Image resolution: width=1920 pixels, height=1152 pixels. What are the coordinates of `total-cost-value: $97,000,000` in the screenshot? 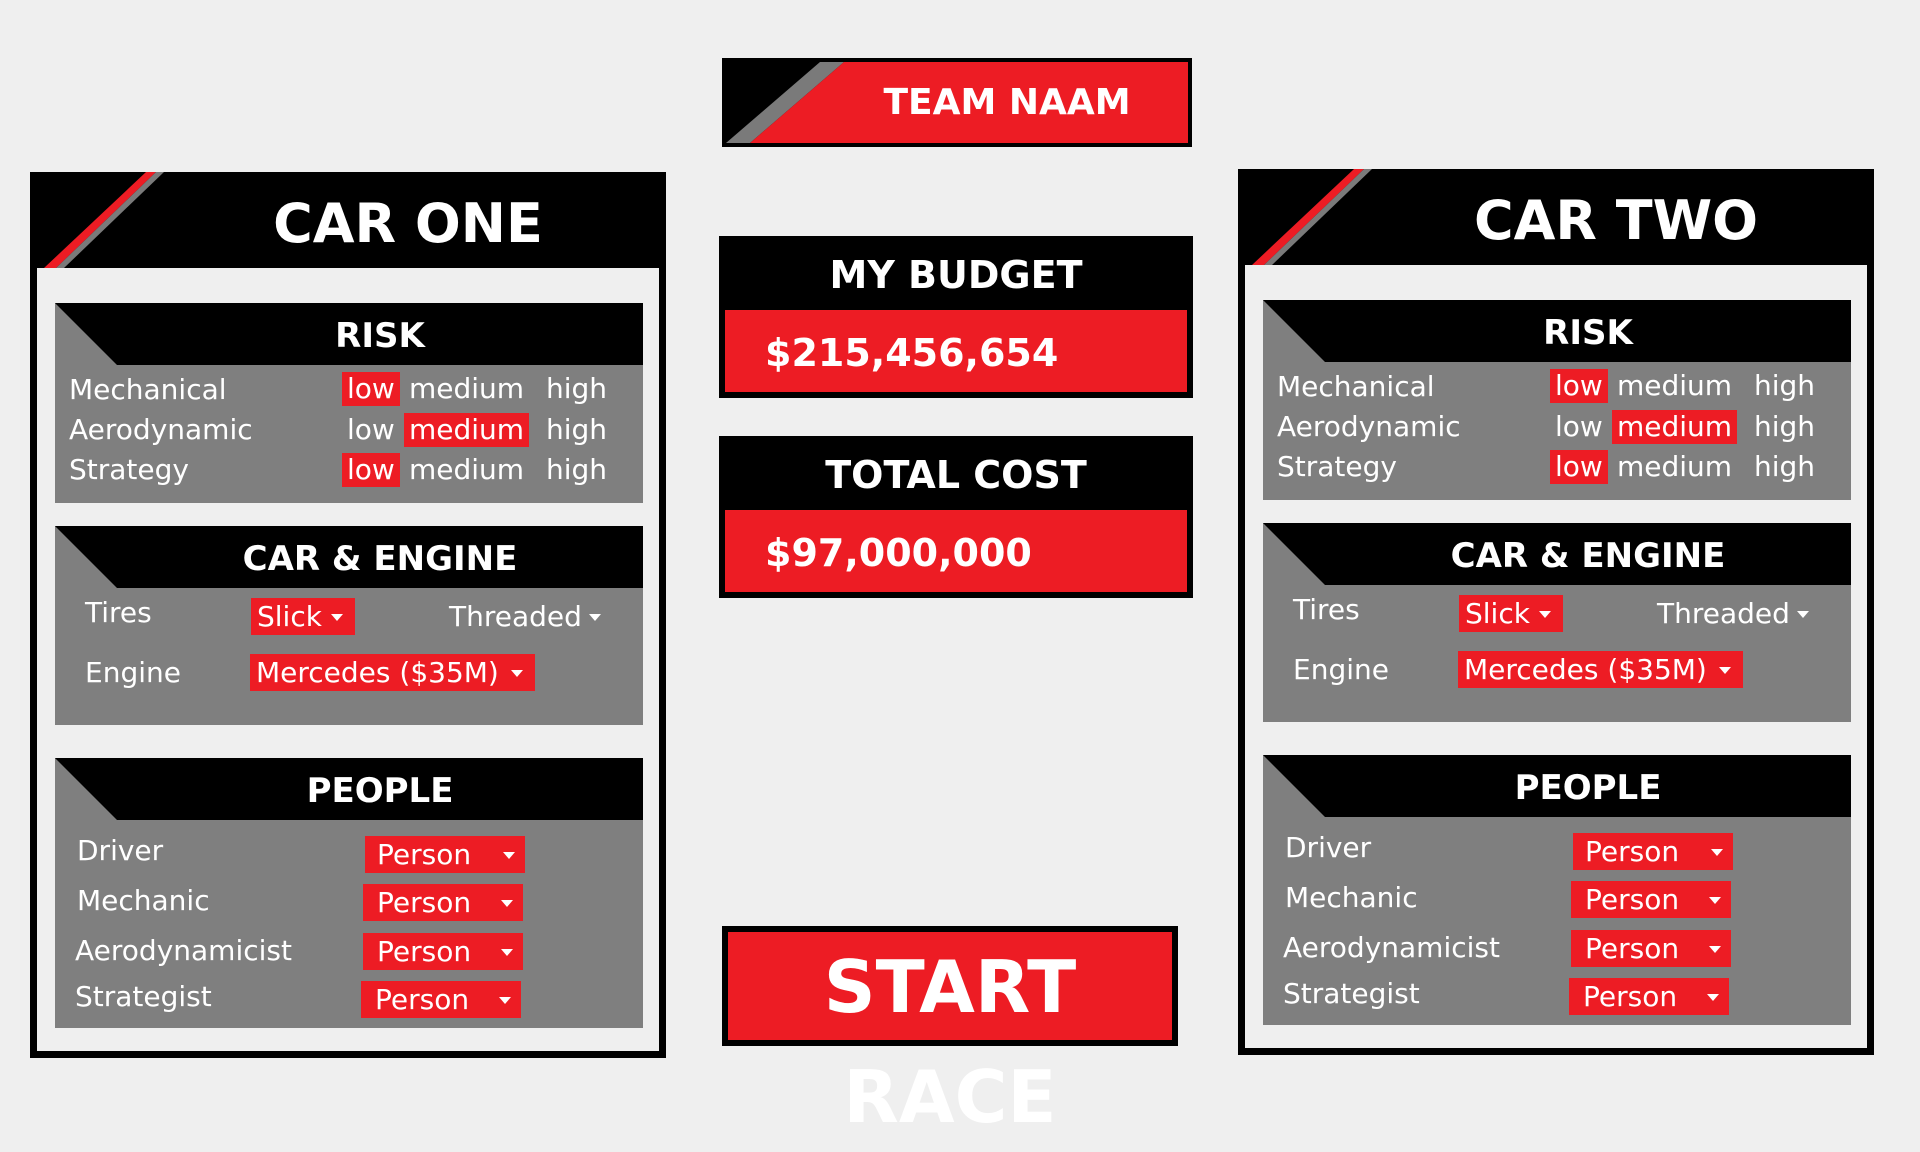 It's located at (956, 551).